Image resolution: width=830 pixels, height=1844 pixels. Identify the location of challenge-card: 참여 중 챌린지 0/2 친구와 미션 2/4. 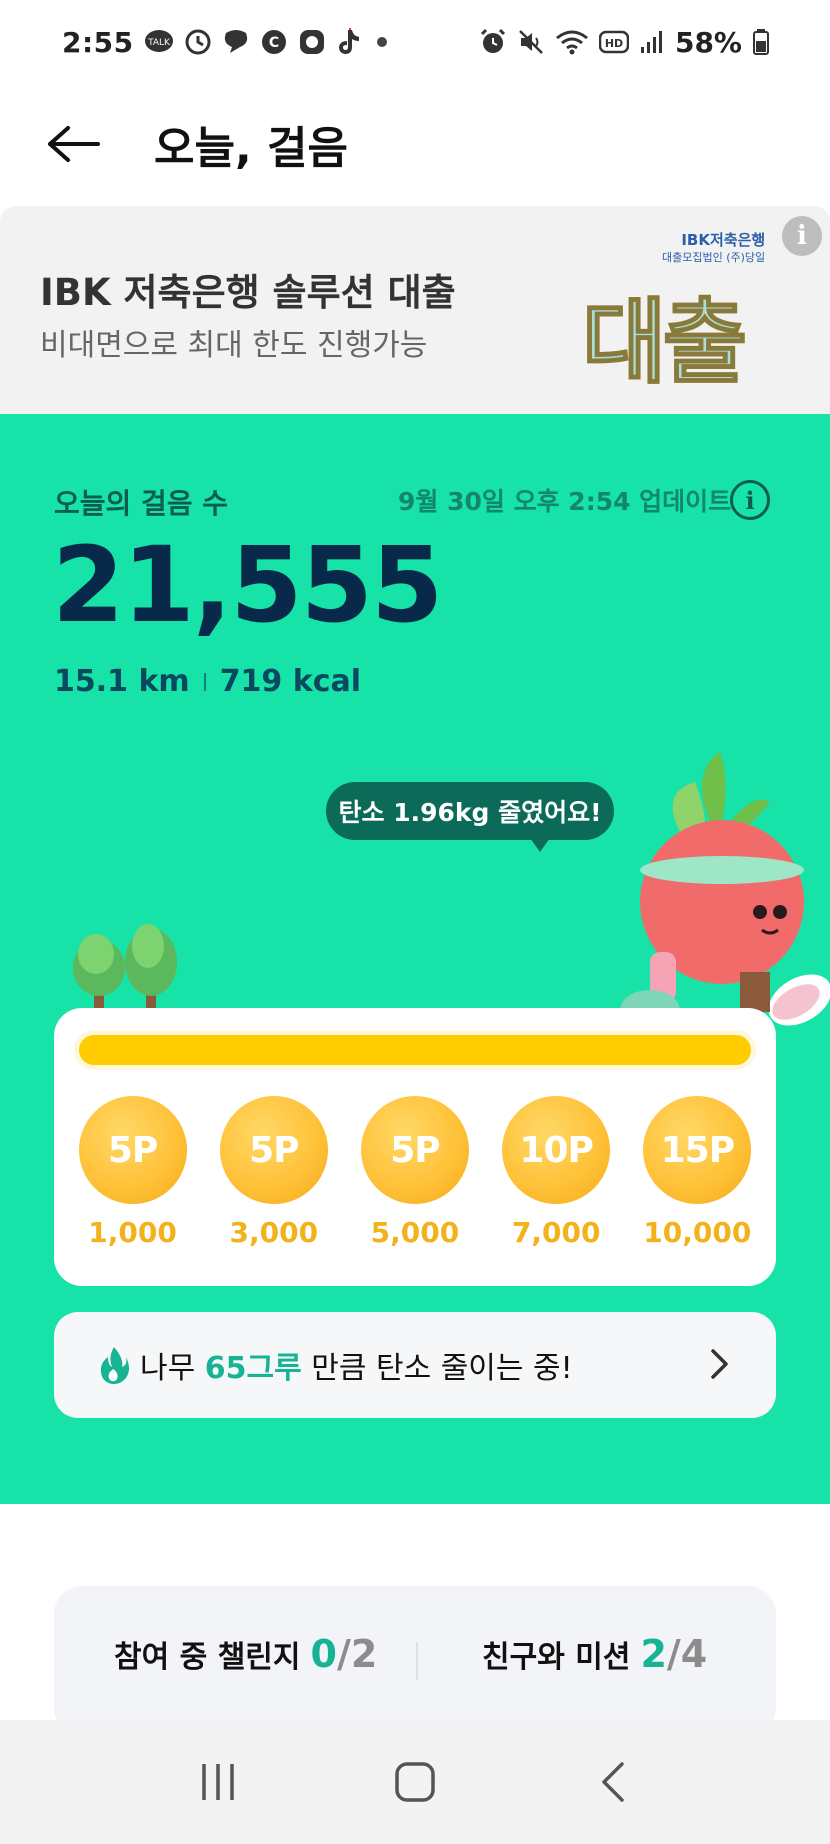
(415, 1661).